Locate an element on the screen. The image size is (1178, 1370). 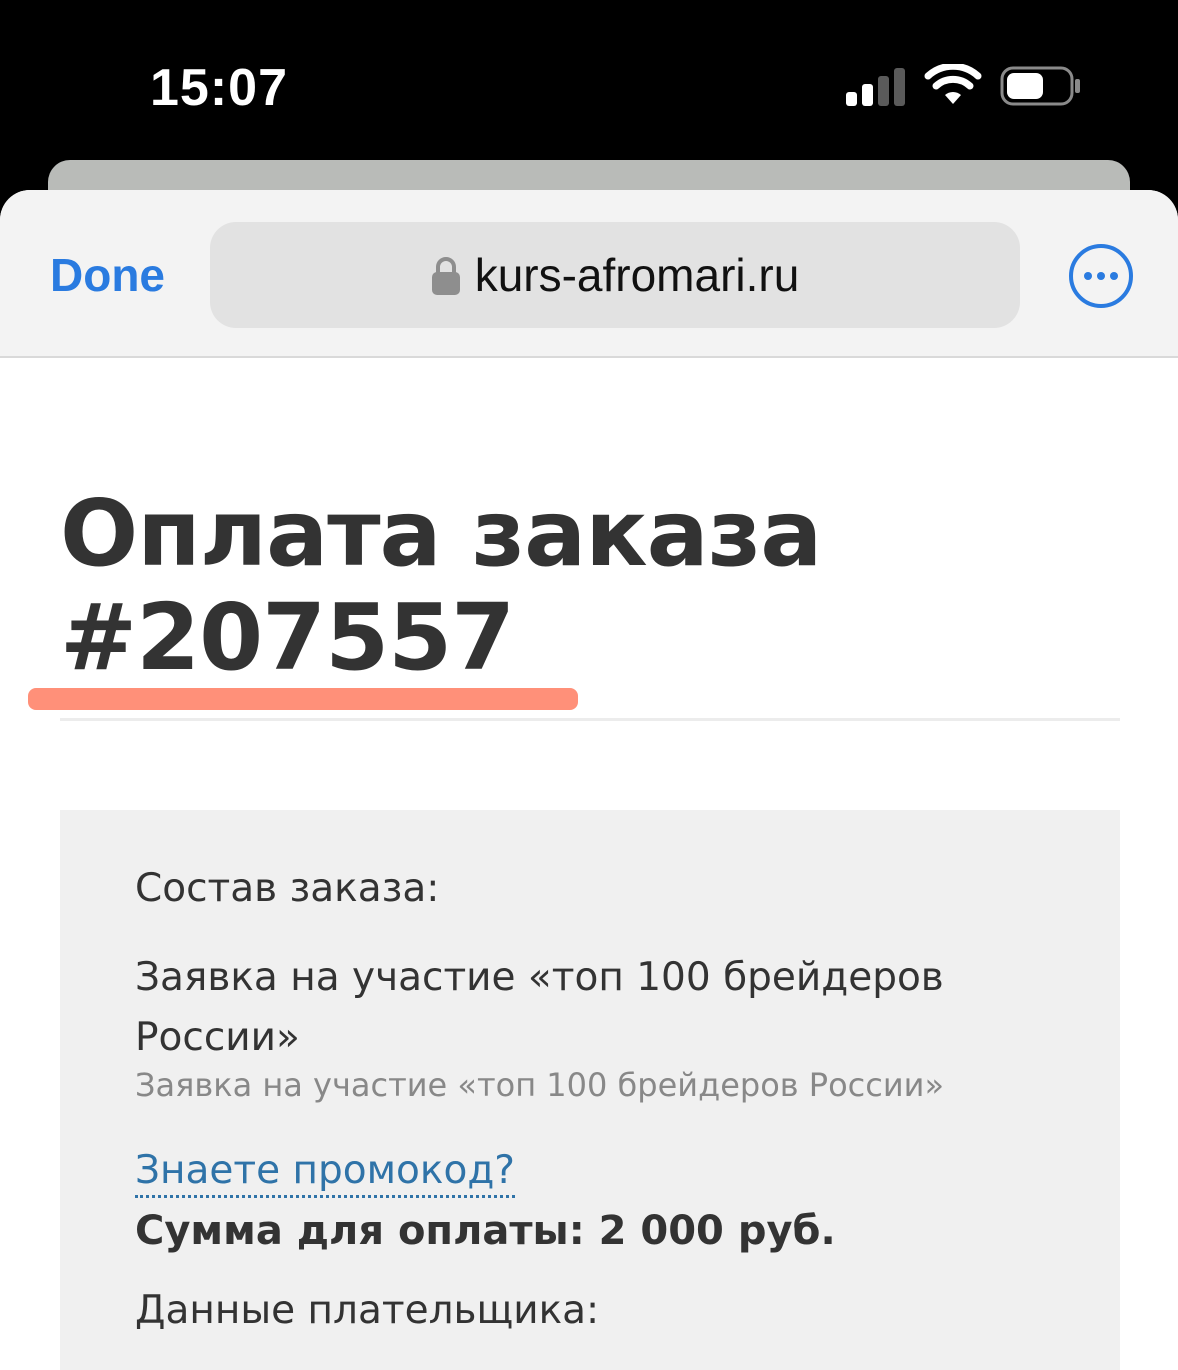
address-bar: kurs-afromari.ru is located at coordinates (615, 275).